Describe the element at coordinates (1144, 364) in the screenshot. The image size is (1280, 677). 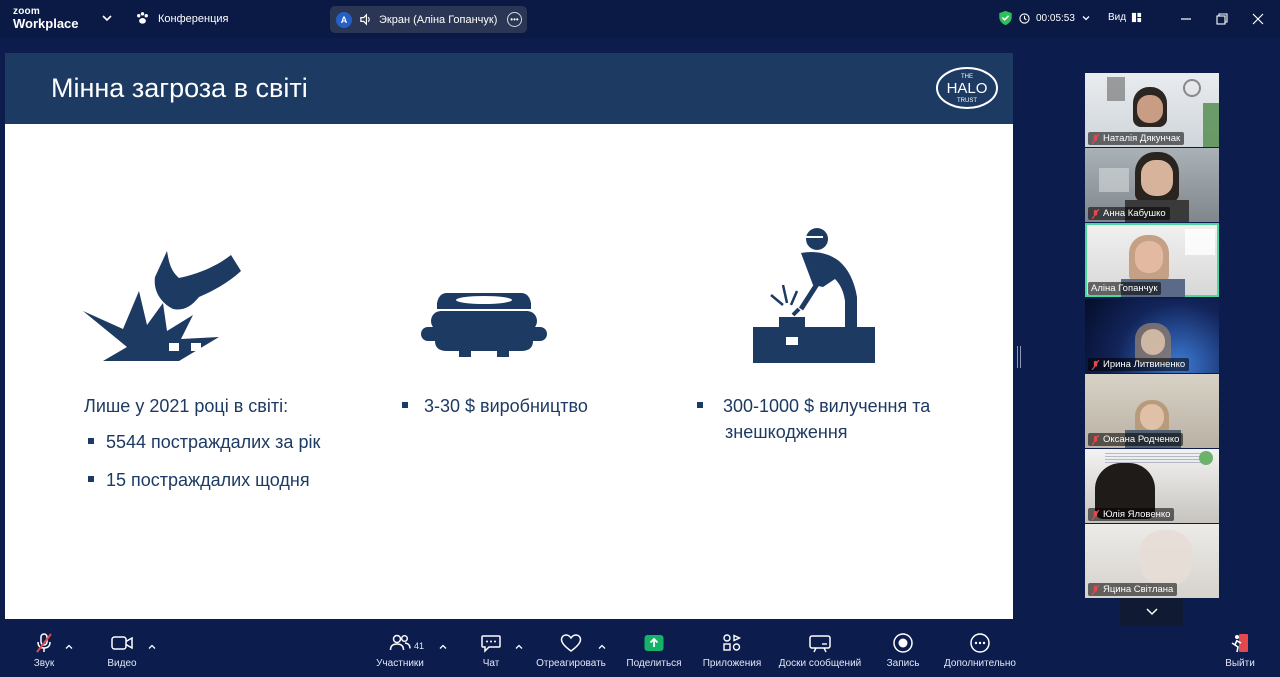
I see `participant-name-text: Ирина Литвиненко` at that location.